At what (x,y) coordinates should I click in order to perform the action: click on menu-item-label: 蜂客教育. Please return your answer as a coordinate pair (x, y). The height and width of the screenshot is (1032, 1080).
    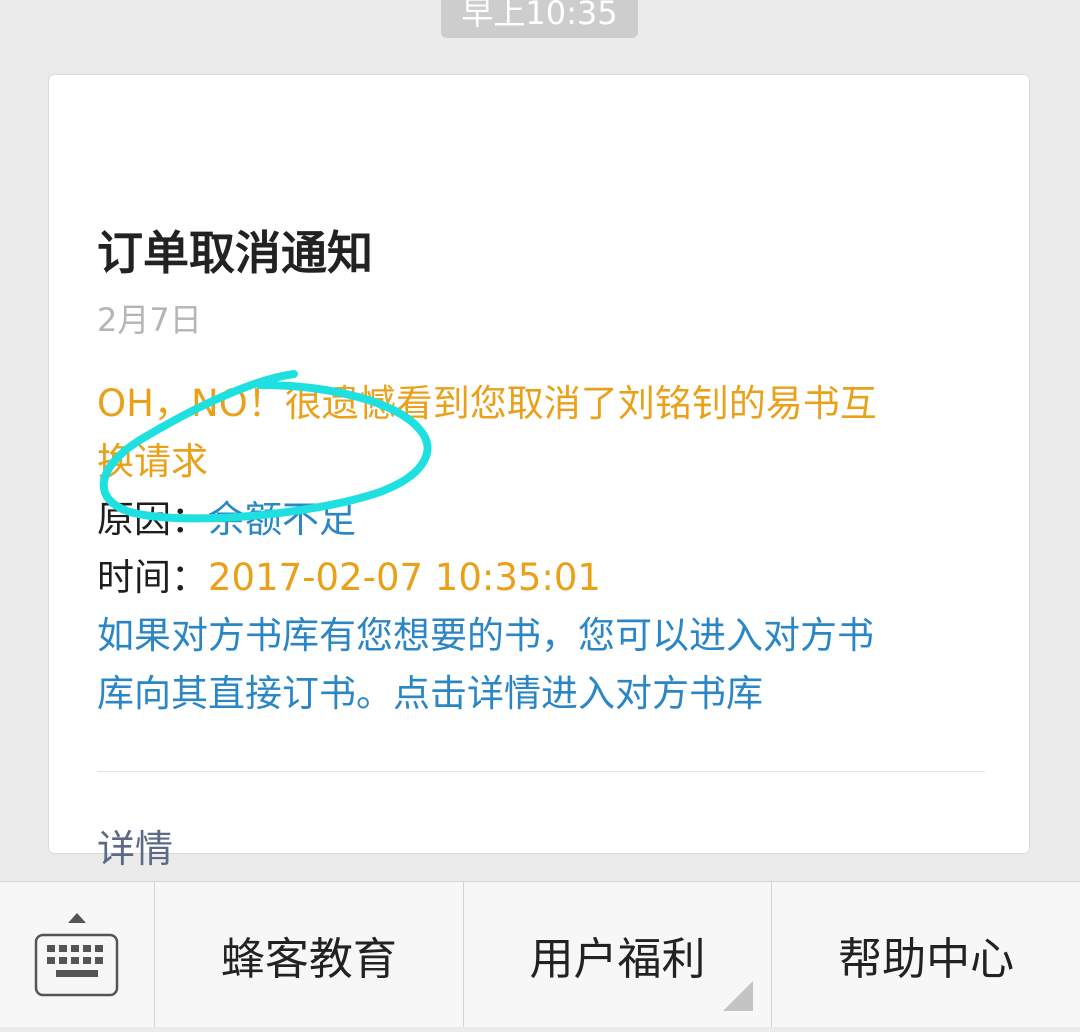
    Looking at the image, I should click on (308, 959).